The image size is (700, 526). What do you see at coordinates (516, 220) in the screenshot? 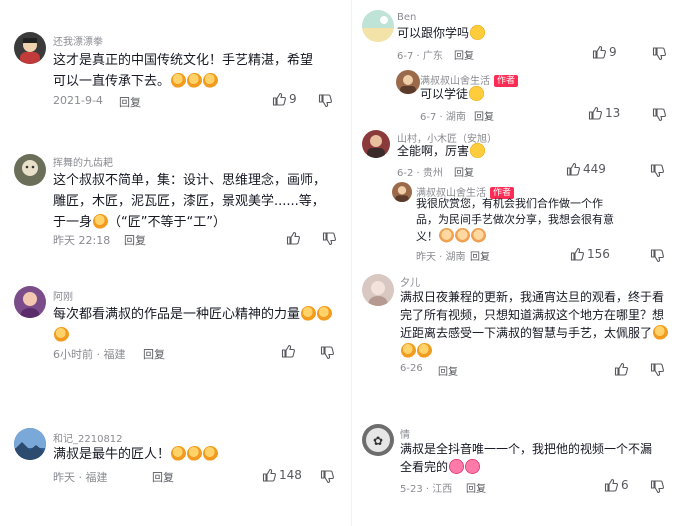
I see `comment-text: 我很欣赏您，有机会我们合作做一个作品，为民间手艺做次分享，我想会很有意义！` at bounding box center [516, 220].